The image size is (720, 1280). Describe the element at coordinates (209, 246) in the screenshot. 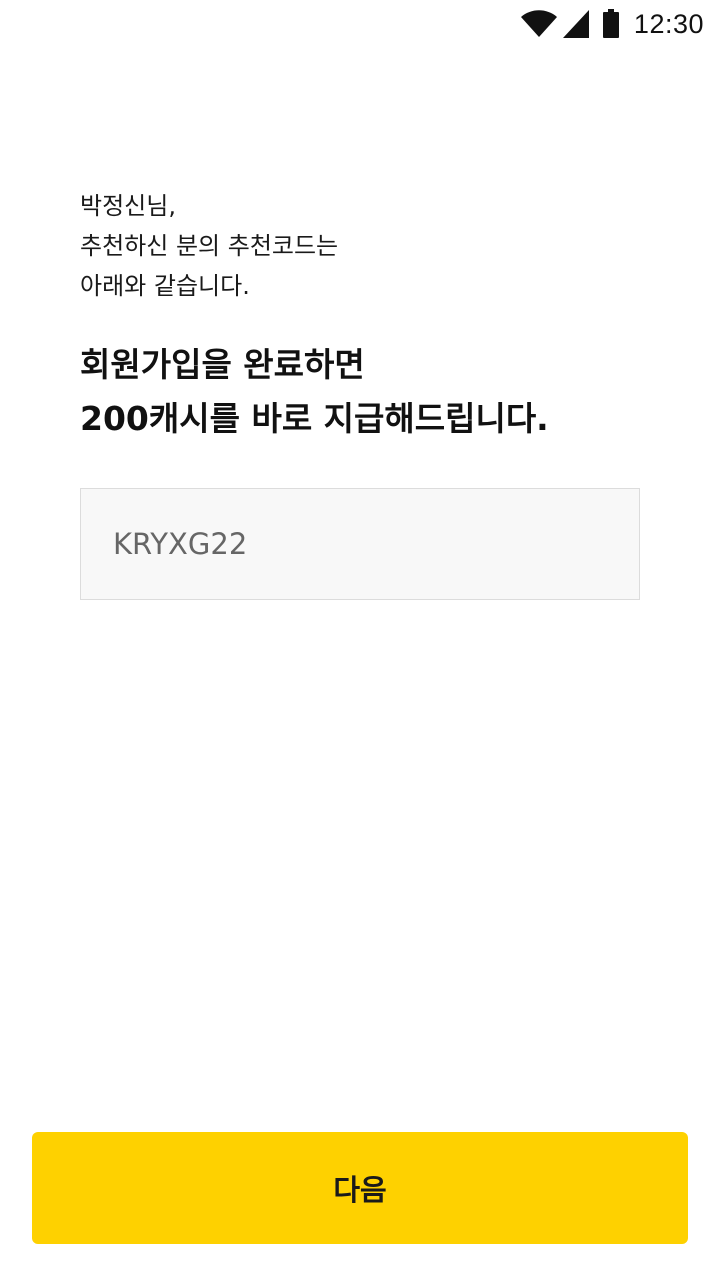

I see `greeting-line: 추천하신 분의 추천코드는` at that location.